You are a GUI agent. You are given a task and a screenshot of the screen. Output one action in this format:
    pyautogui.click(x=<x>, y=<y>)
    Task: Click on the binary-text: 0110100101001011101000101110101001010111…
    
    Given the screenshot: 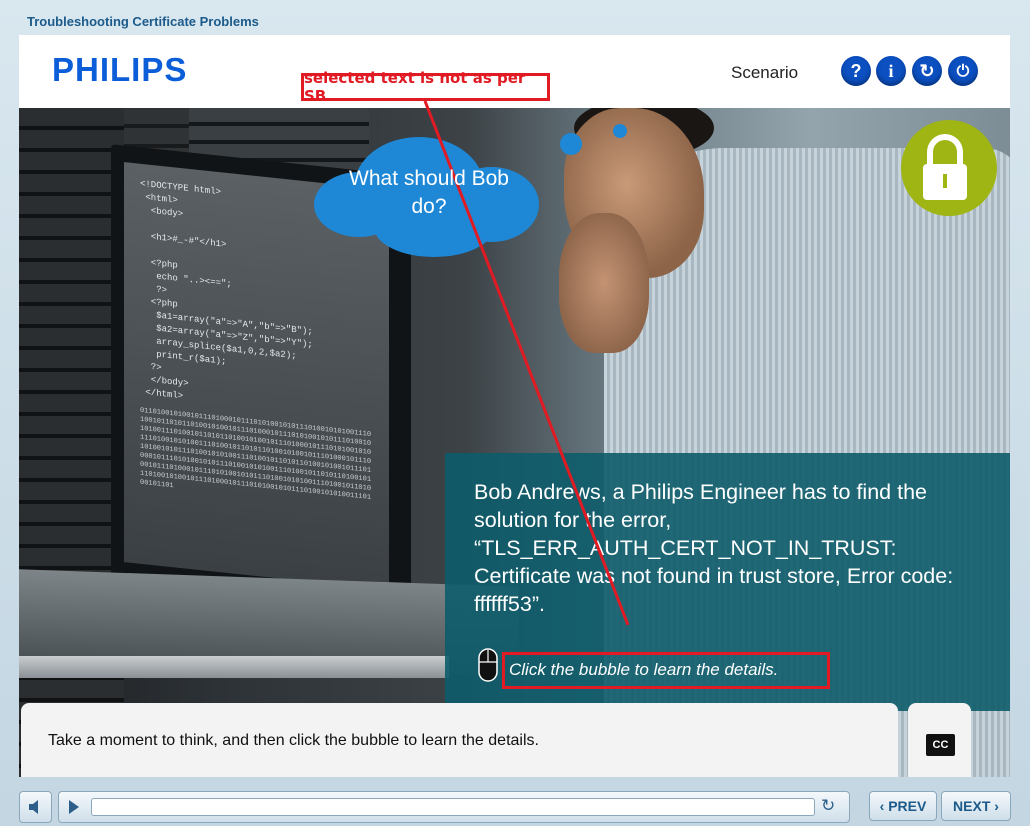 What is the action you would take?
    pyautogui.click(x=256, y=454)
    